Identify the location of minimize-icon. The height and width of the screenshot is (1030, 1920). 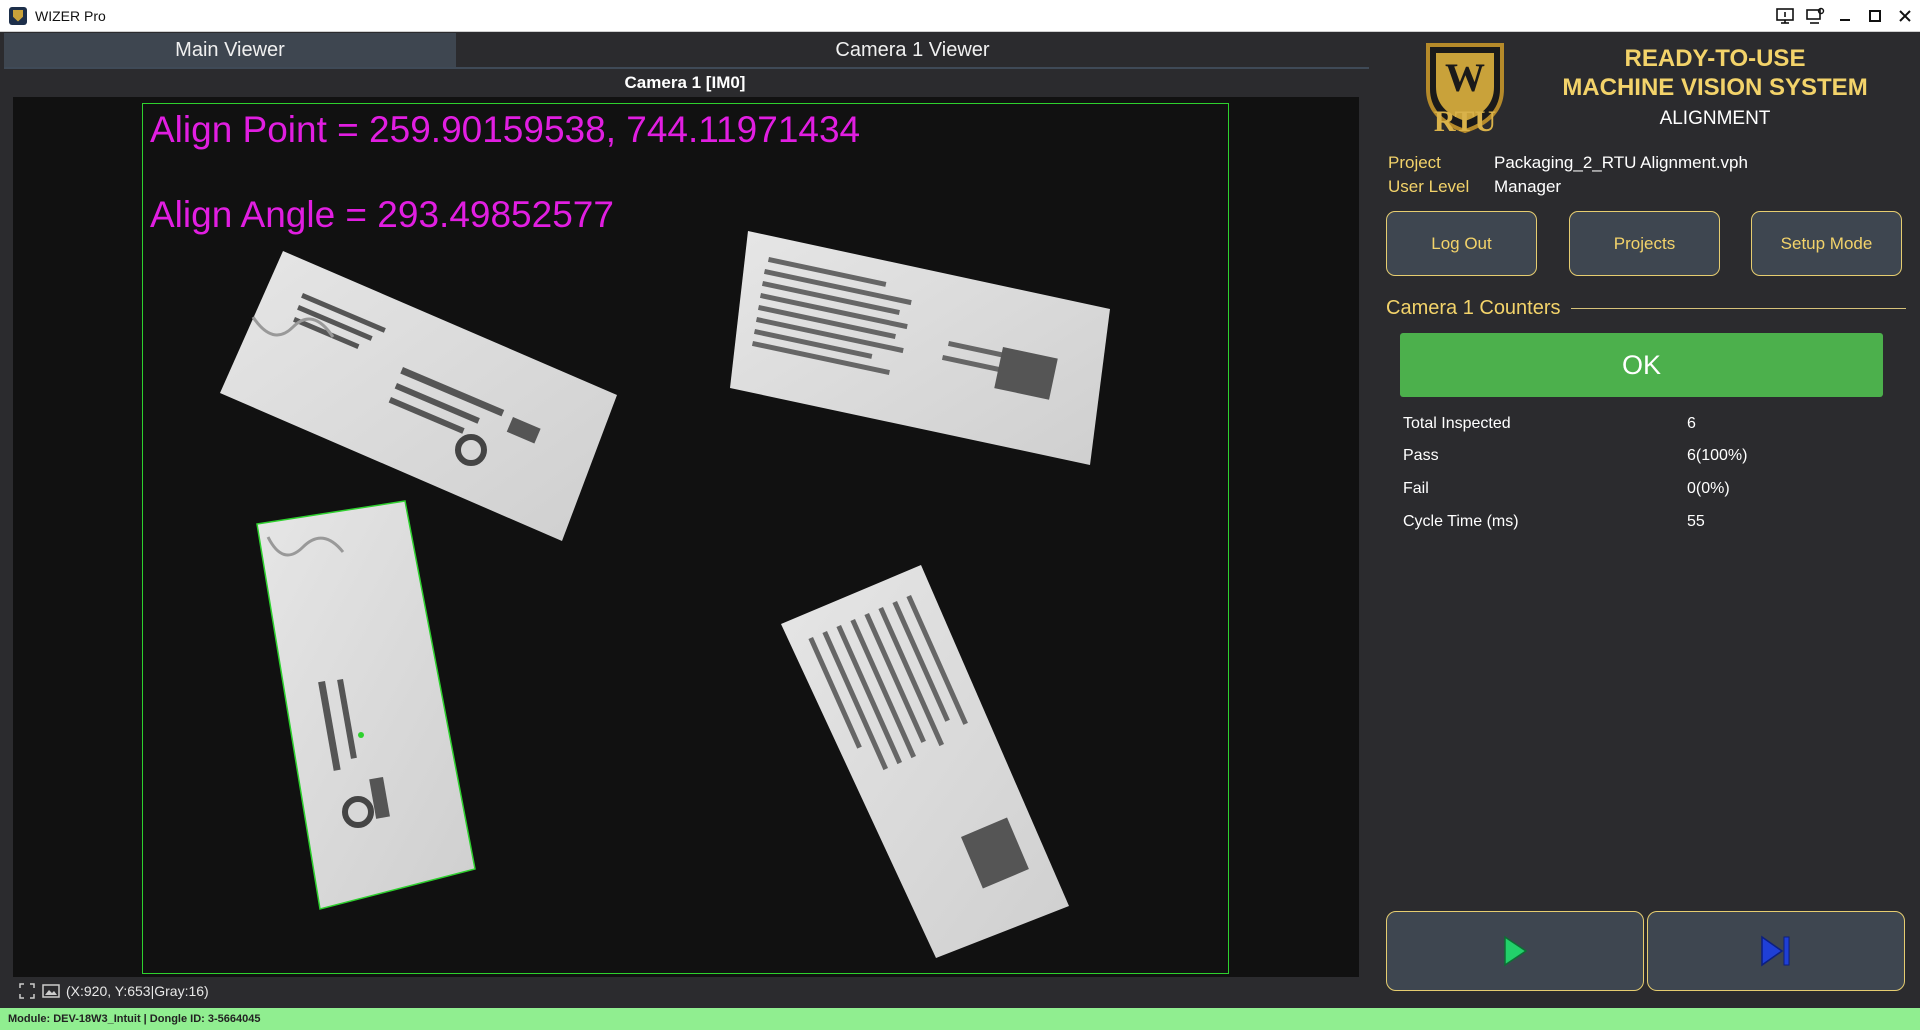
(1845, 16).